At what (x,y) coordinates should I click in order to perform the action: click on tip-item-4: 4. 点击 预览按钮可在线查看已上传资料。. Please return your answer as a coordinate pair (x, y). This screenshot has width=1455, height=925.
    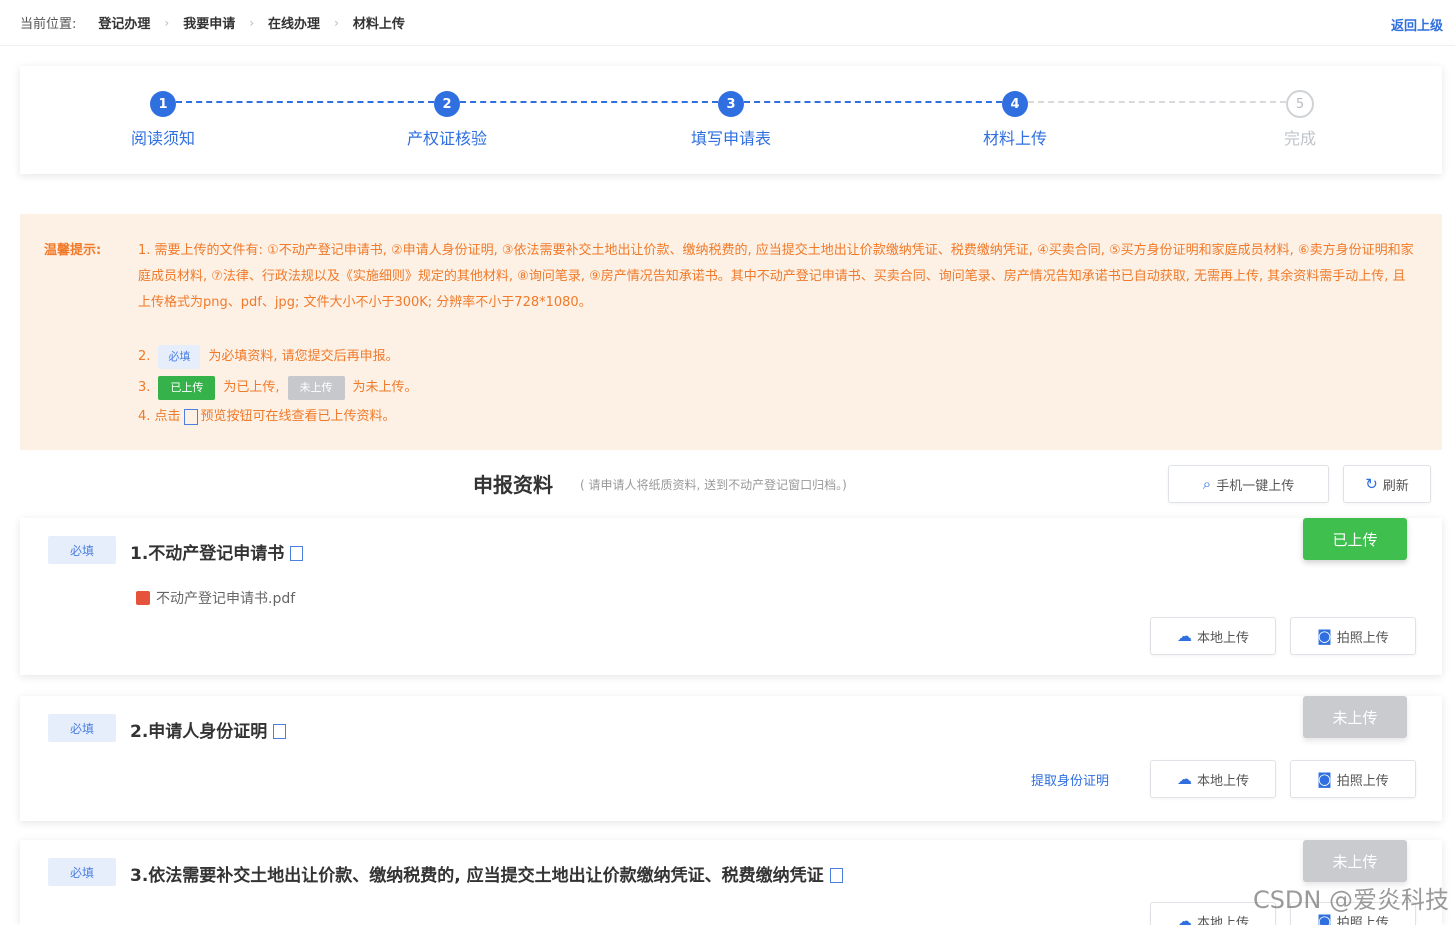
    Looking at the image, I should click on (267, 417).